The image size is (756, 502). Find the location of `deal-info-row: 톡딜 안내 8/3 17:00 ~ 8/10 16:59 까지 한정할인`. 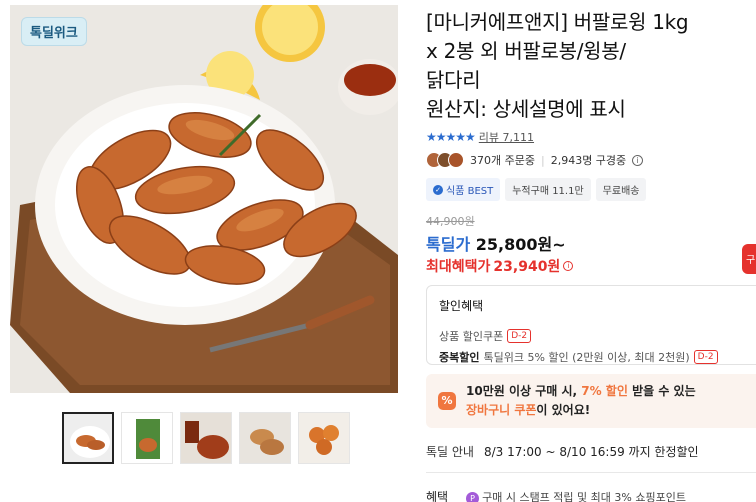

deal-info-row: 톡딜 안내 8/3 17:00 ~ 8/10 16:59 까지 한정할인 is located at coordinates (562, 451).